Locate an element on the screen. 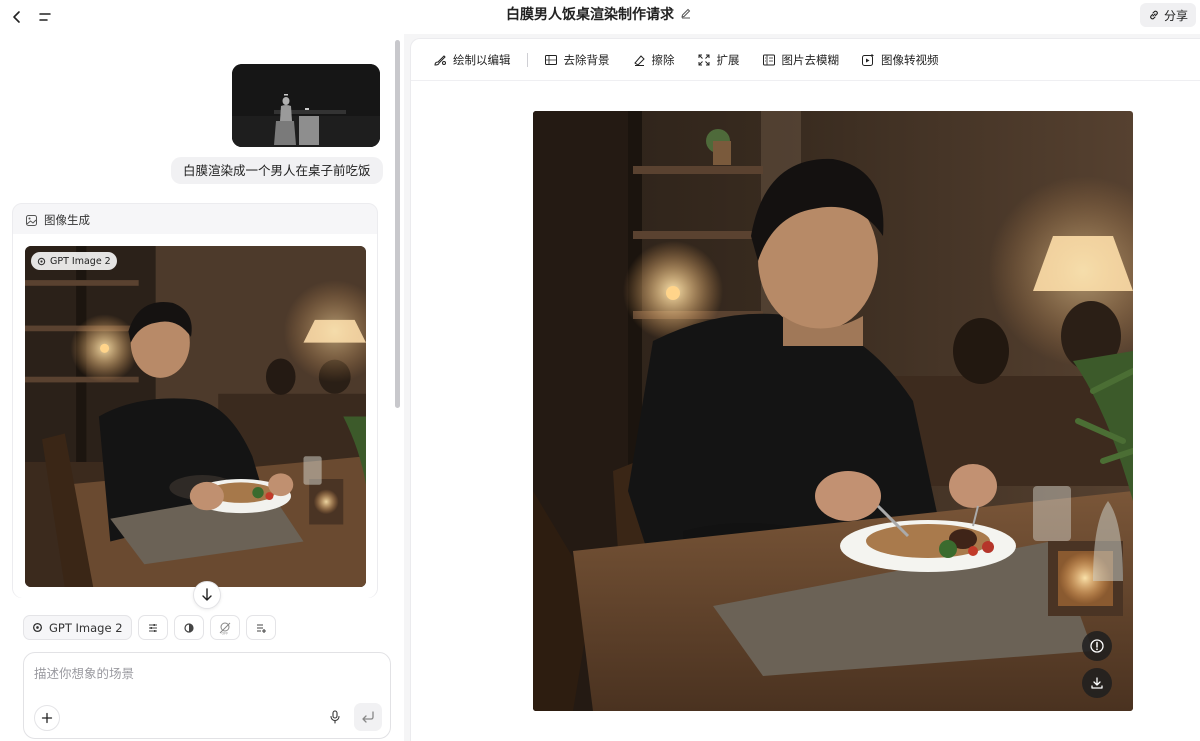 This screenshot has width=1200, height=741. add-attachment-button is located at coordinates (47, 718).